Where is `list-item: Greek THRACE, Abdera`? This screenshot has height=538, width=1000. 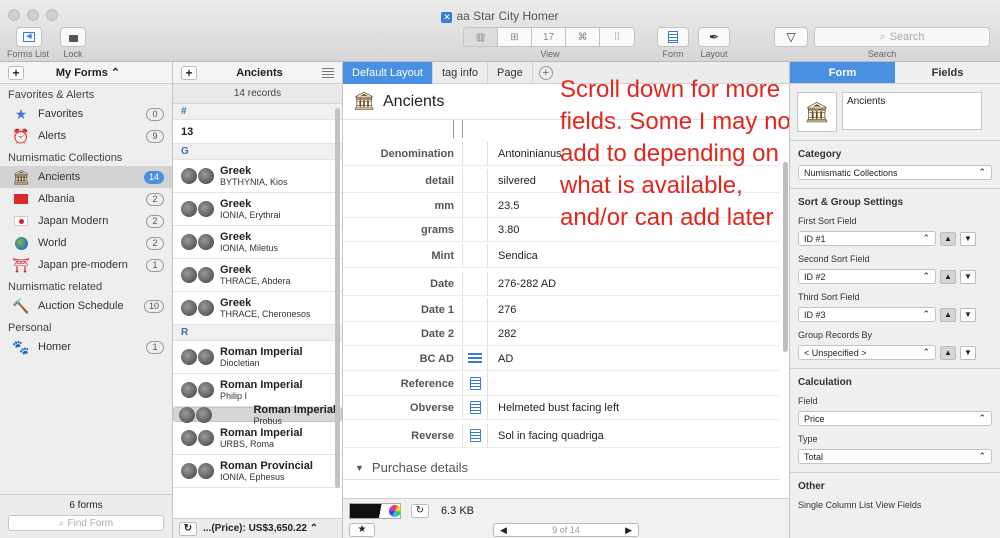 list-item: Greek THRACE, Abdera is located at coordinates (257, 275).